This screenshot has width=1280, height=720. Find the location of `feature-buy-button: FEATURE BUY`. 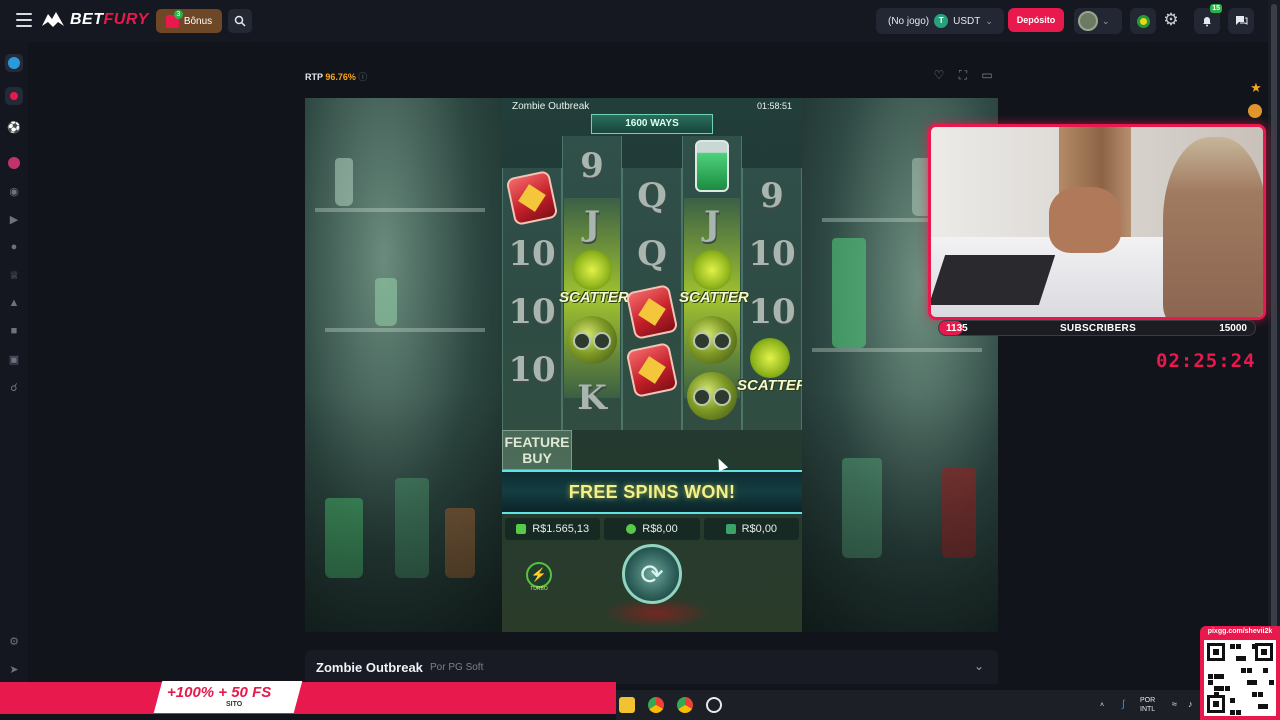

feature-buy-button: FEATURE BUY is located at coordinates (537, 450).